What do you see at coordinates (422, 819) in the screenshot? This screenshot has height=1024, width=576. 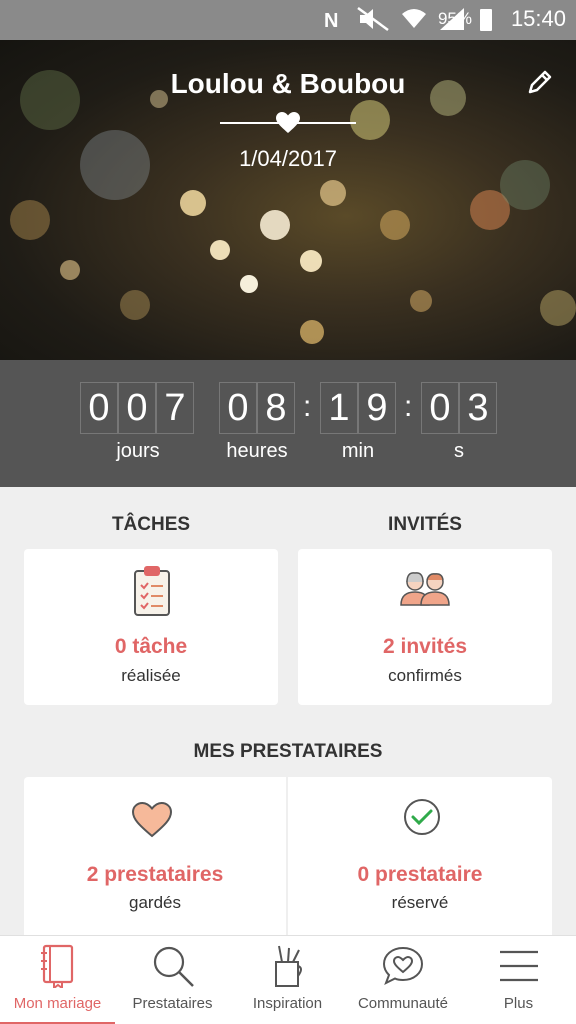 I see `check-circle-icon` at bounding box center [422, 819].